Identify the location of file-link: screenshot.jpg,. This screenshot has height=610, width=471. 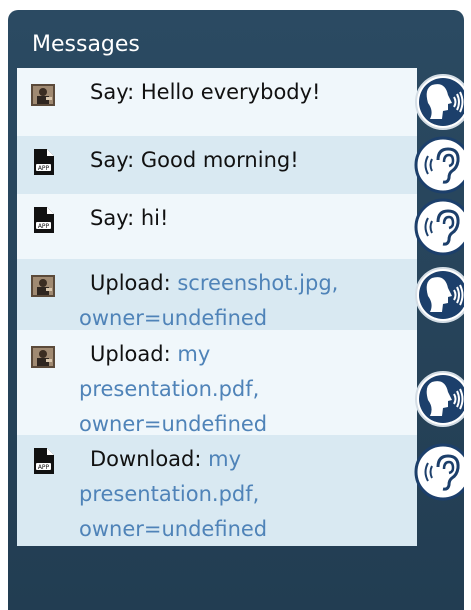
(257, 283).